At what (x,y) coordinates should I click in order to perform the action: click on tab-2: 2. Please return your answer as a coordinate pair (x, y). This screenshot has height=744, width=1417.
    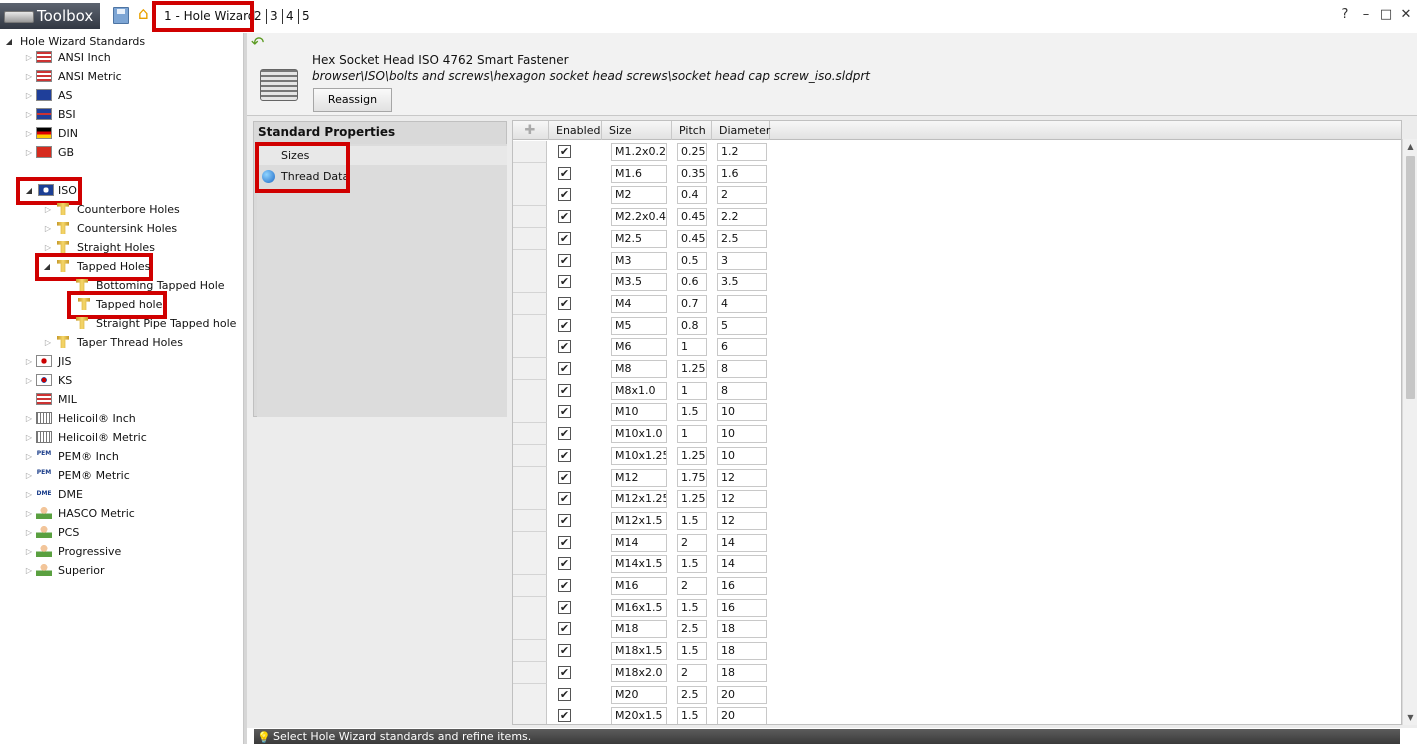
    Looking at the image, I should click on (258, 16).